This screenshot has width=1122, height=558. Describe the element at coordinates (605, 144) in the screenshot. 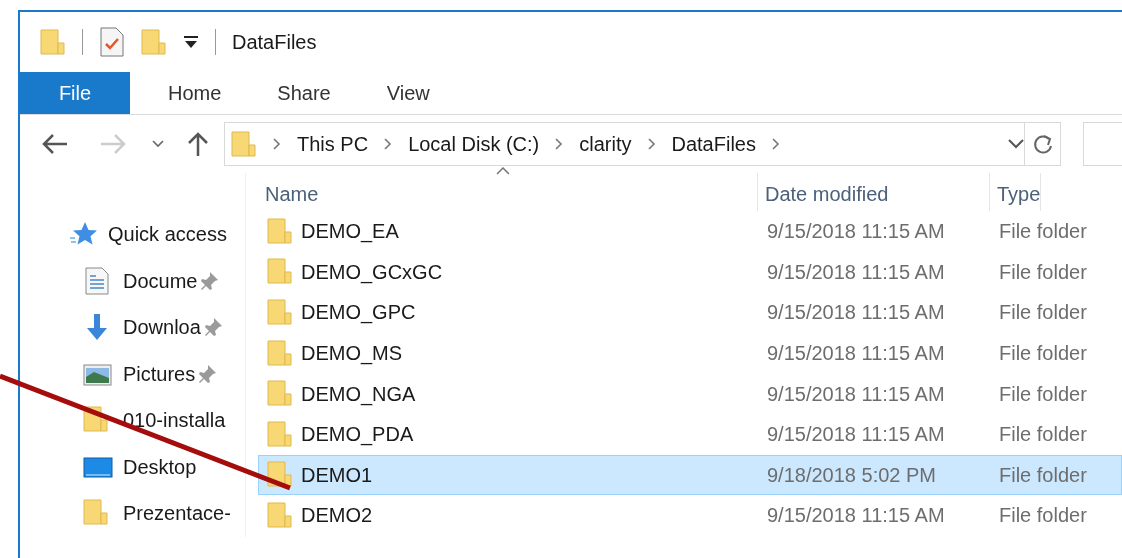

I see `breadcrumb-link: clarity` at that location.